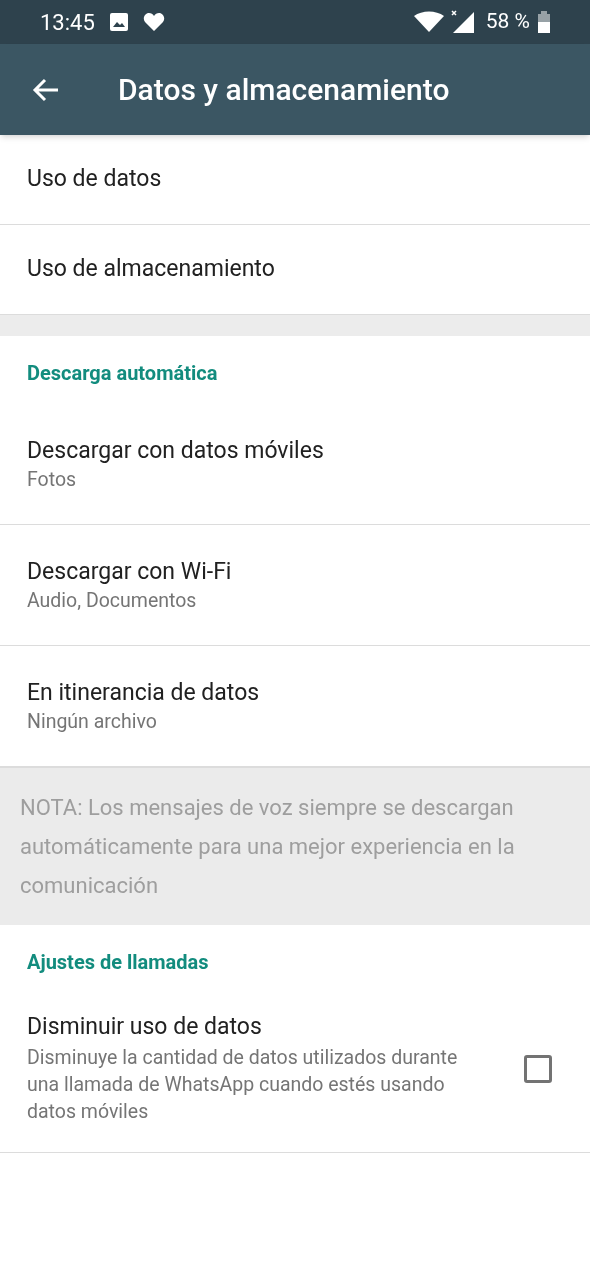 This screenshot has width=590, height=1280. I want to click on settings-item: Uso de datos, so click(295, 180).